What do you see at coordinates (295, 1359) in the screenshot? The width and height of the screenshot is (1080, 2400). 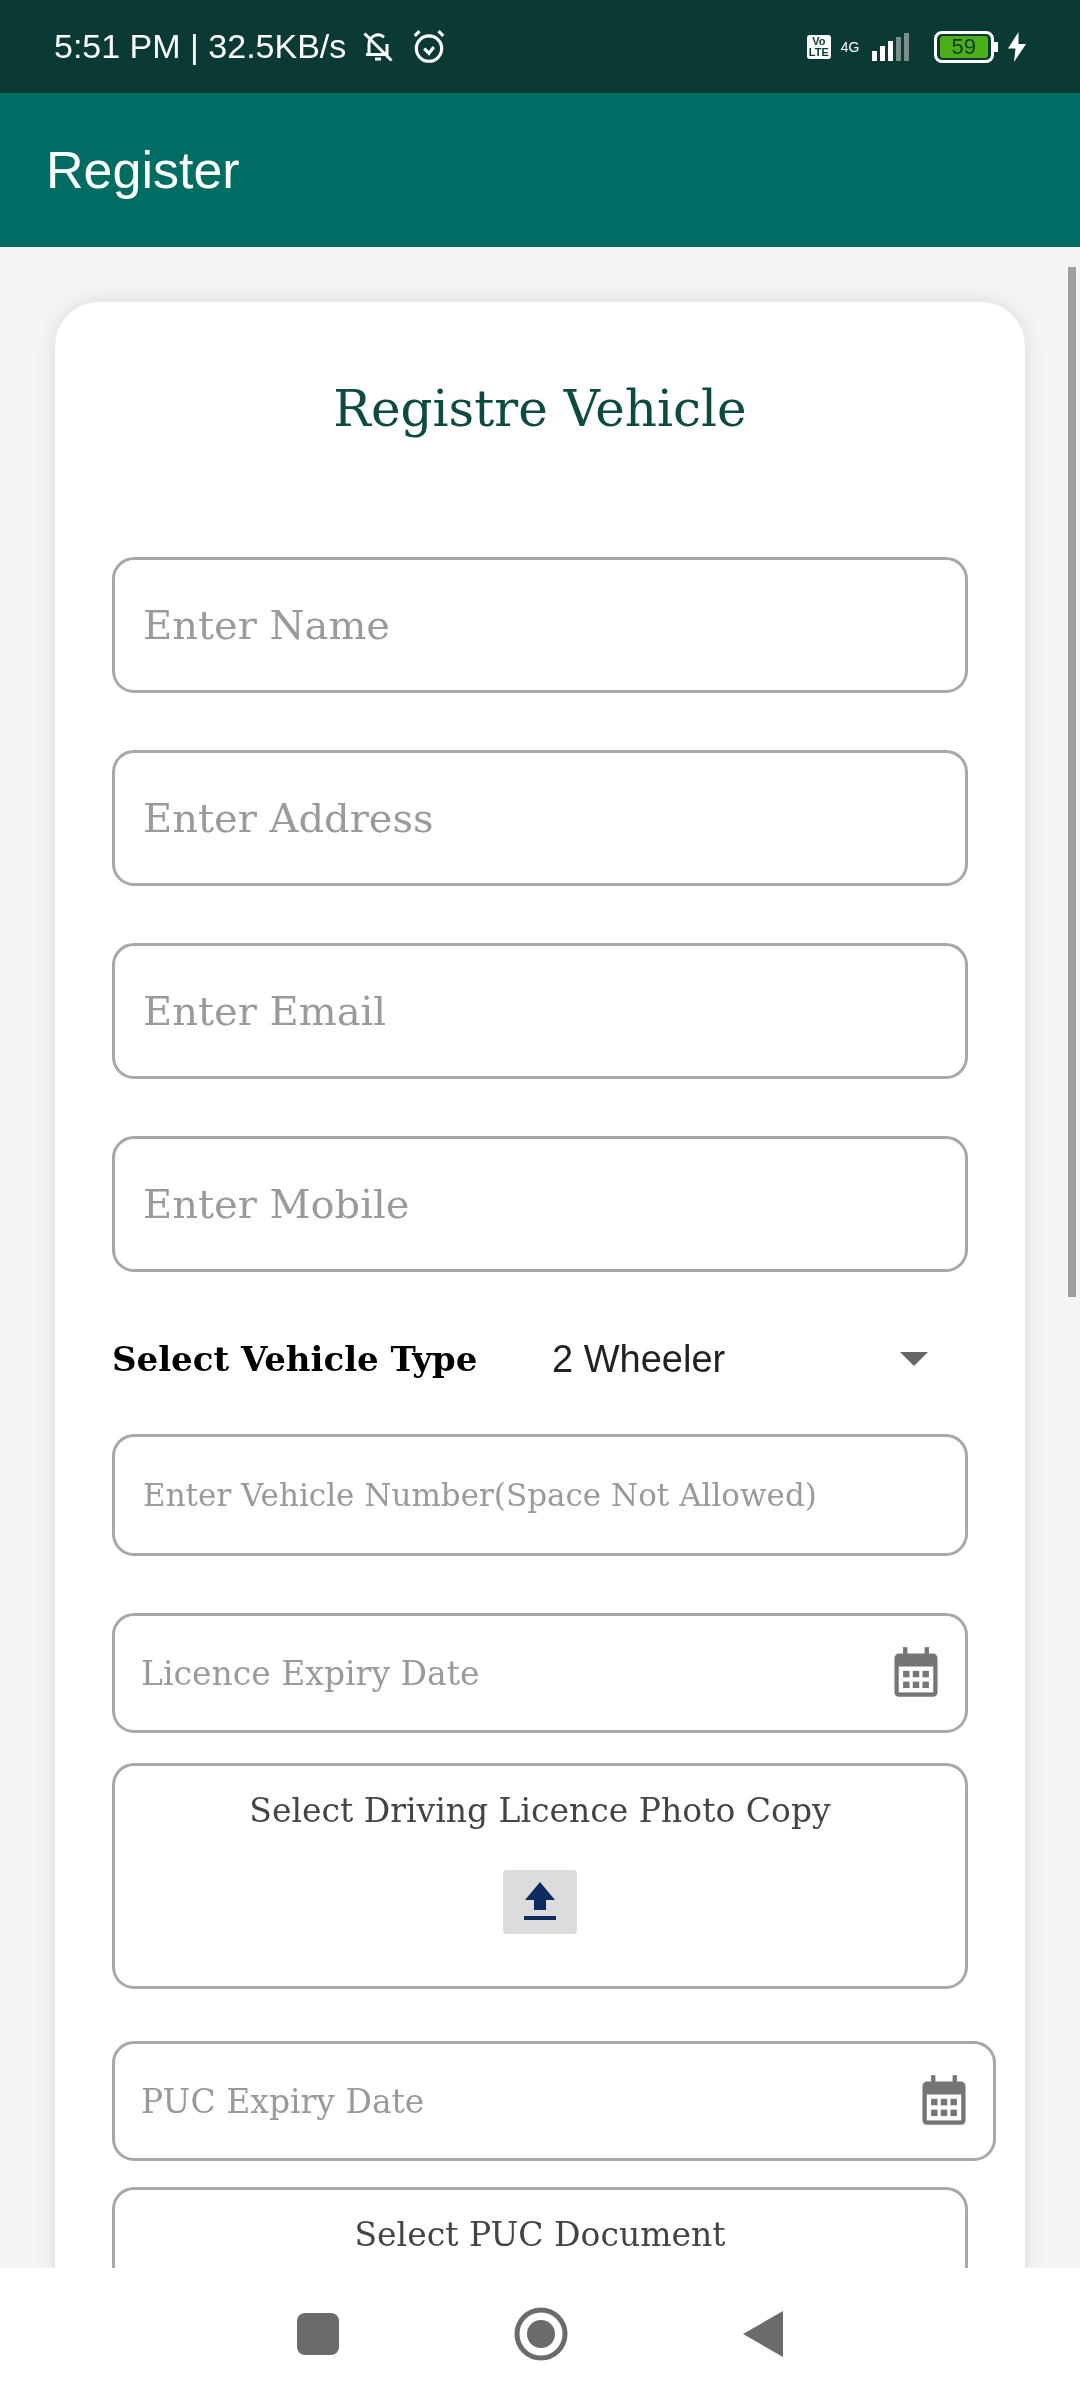 I see `field-label: Select Vehicle Type` at bounding box center [295, 1359].